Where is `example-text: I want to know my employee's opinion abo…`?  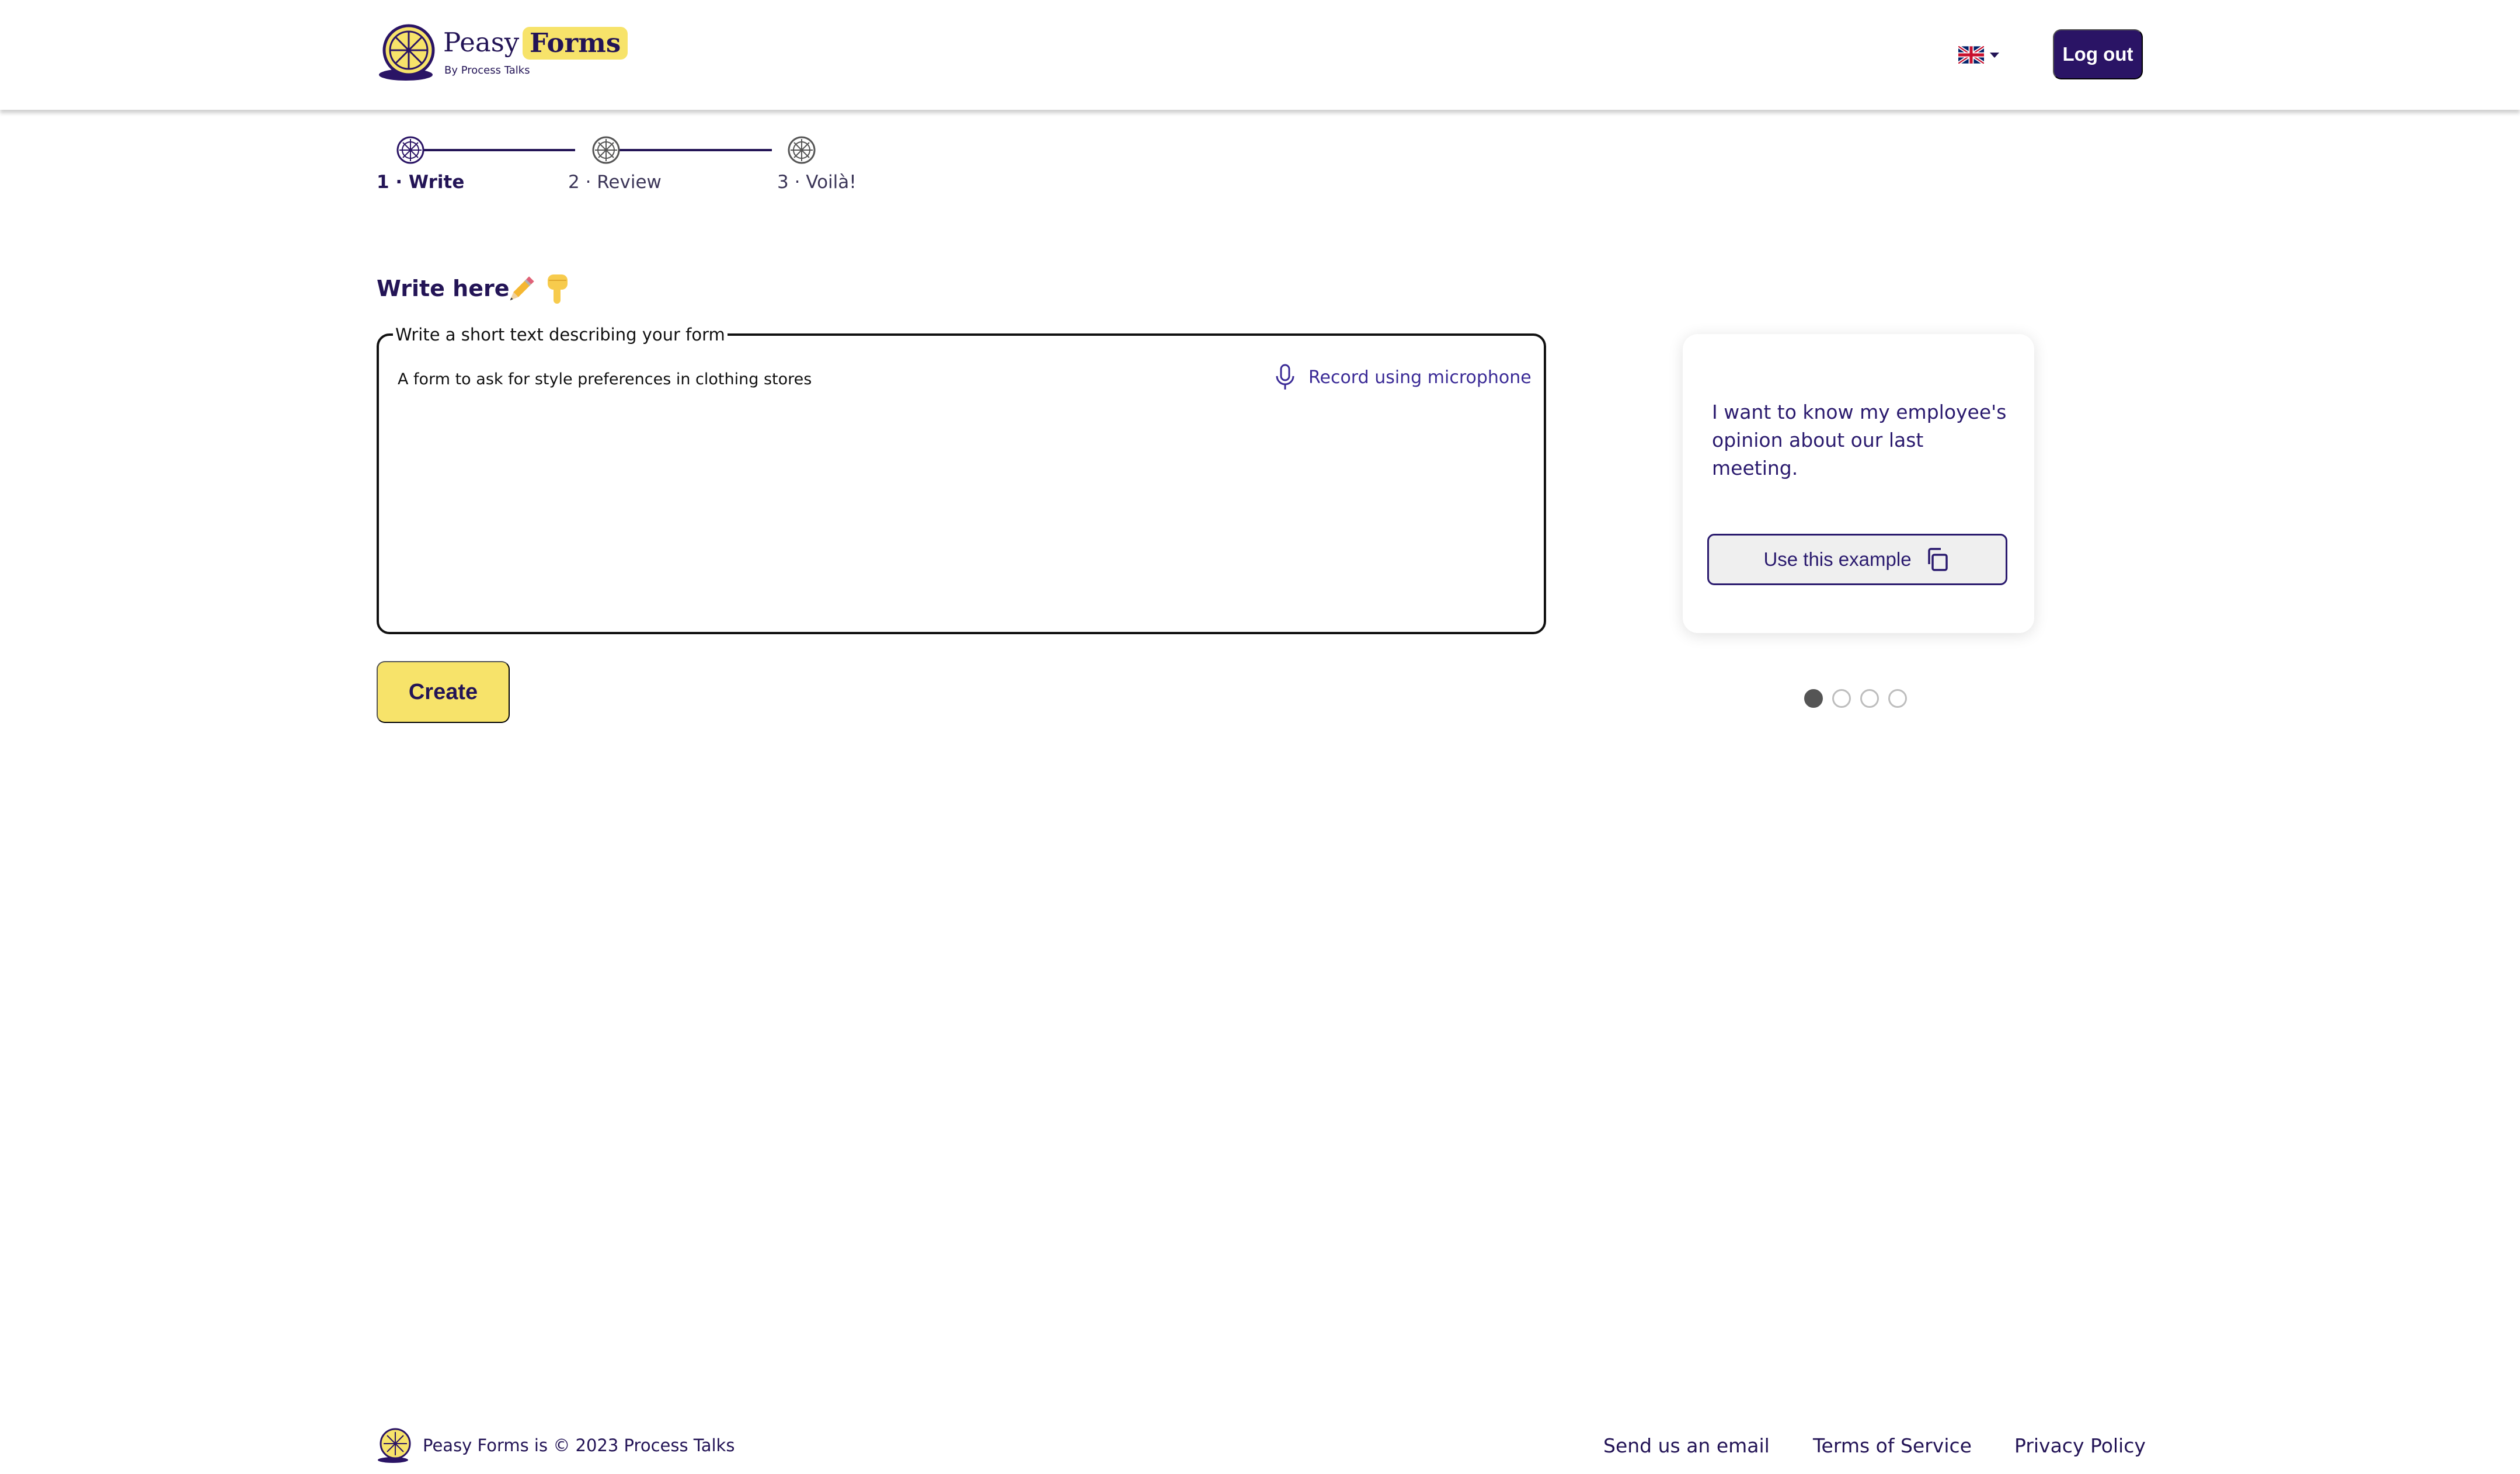
example-text: I want to know my employee's opinion abo… is located at coordinates (1859, 440).